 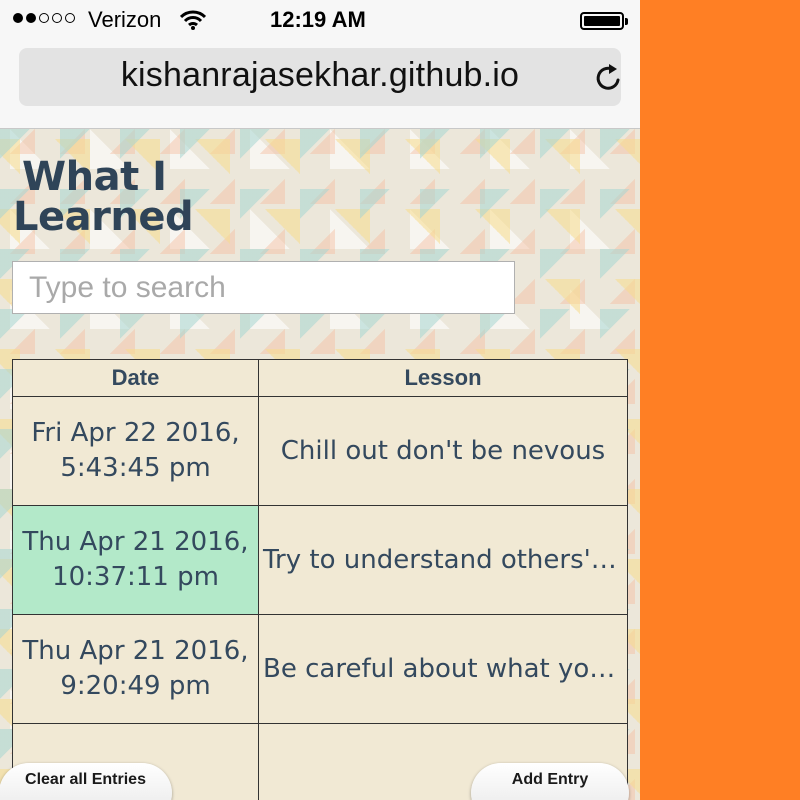 I want to click on signal-strength-icon, so click(x=44, y=18).